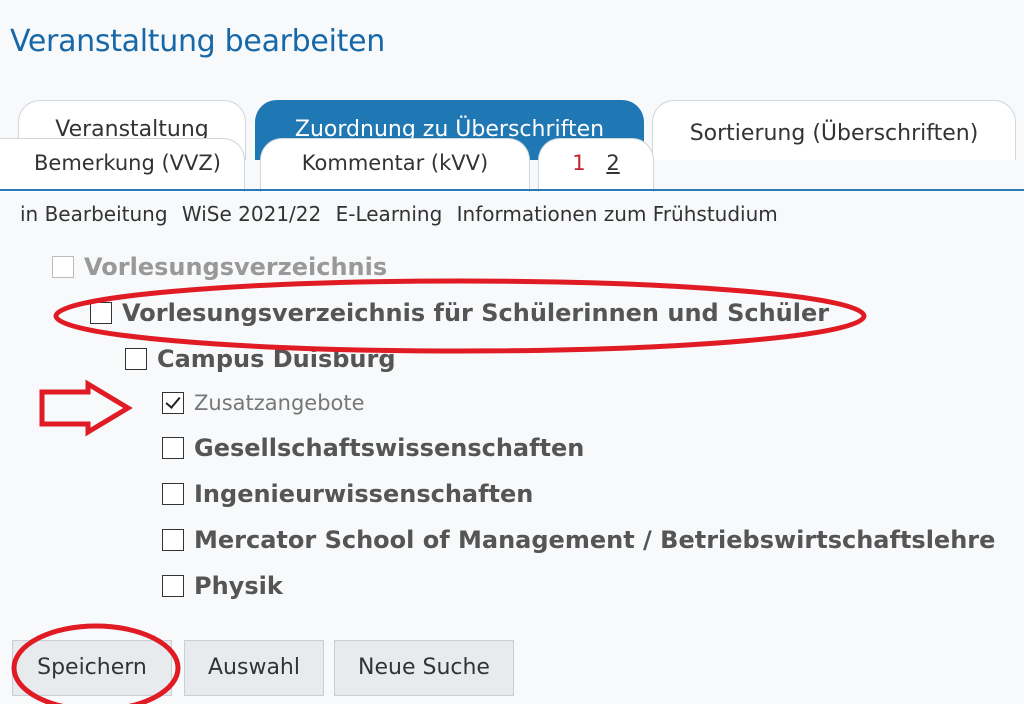 The image size is (1024, 704). Describe the element at coordinates (173, 403) in the screenshot. I see `checkbox-zusatz` at that location.